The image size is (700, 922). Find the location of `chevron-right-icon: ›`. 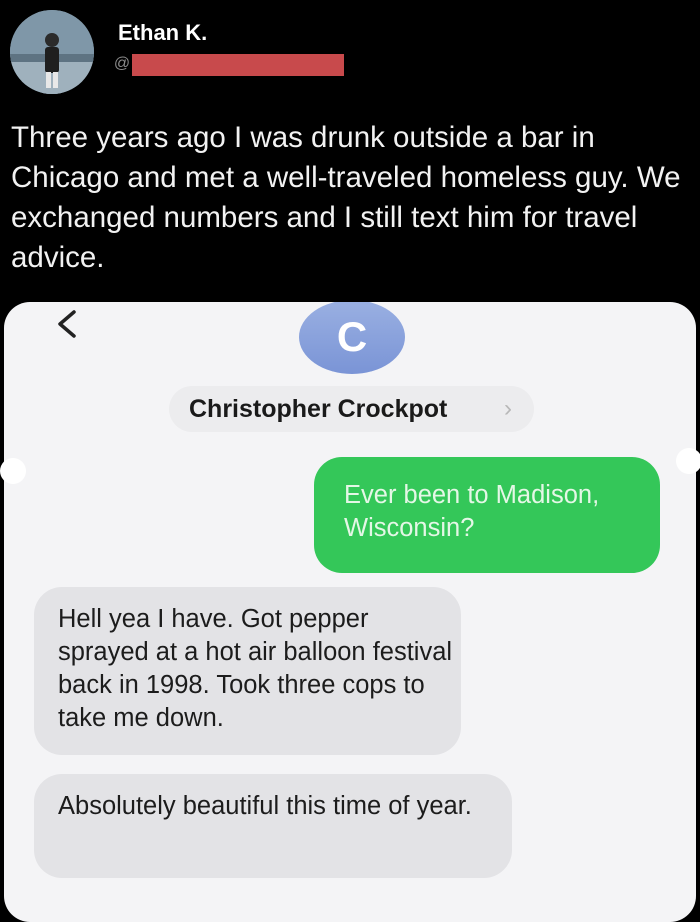

chevron-right-icon: › is located at coordinates (508, 408).